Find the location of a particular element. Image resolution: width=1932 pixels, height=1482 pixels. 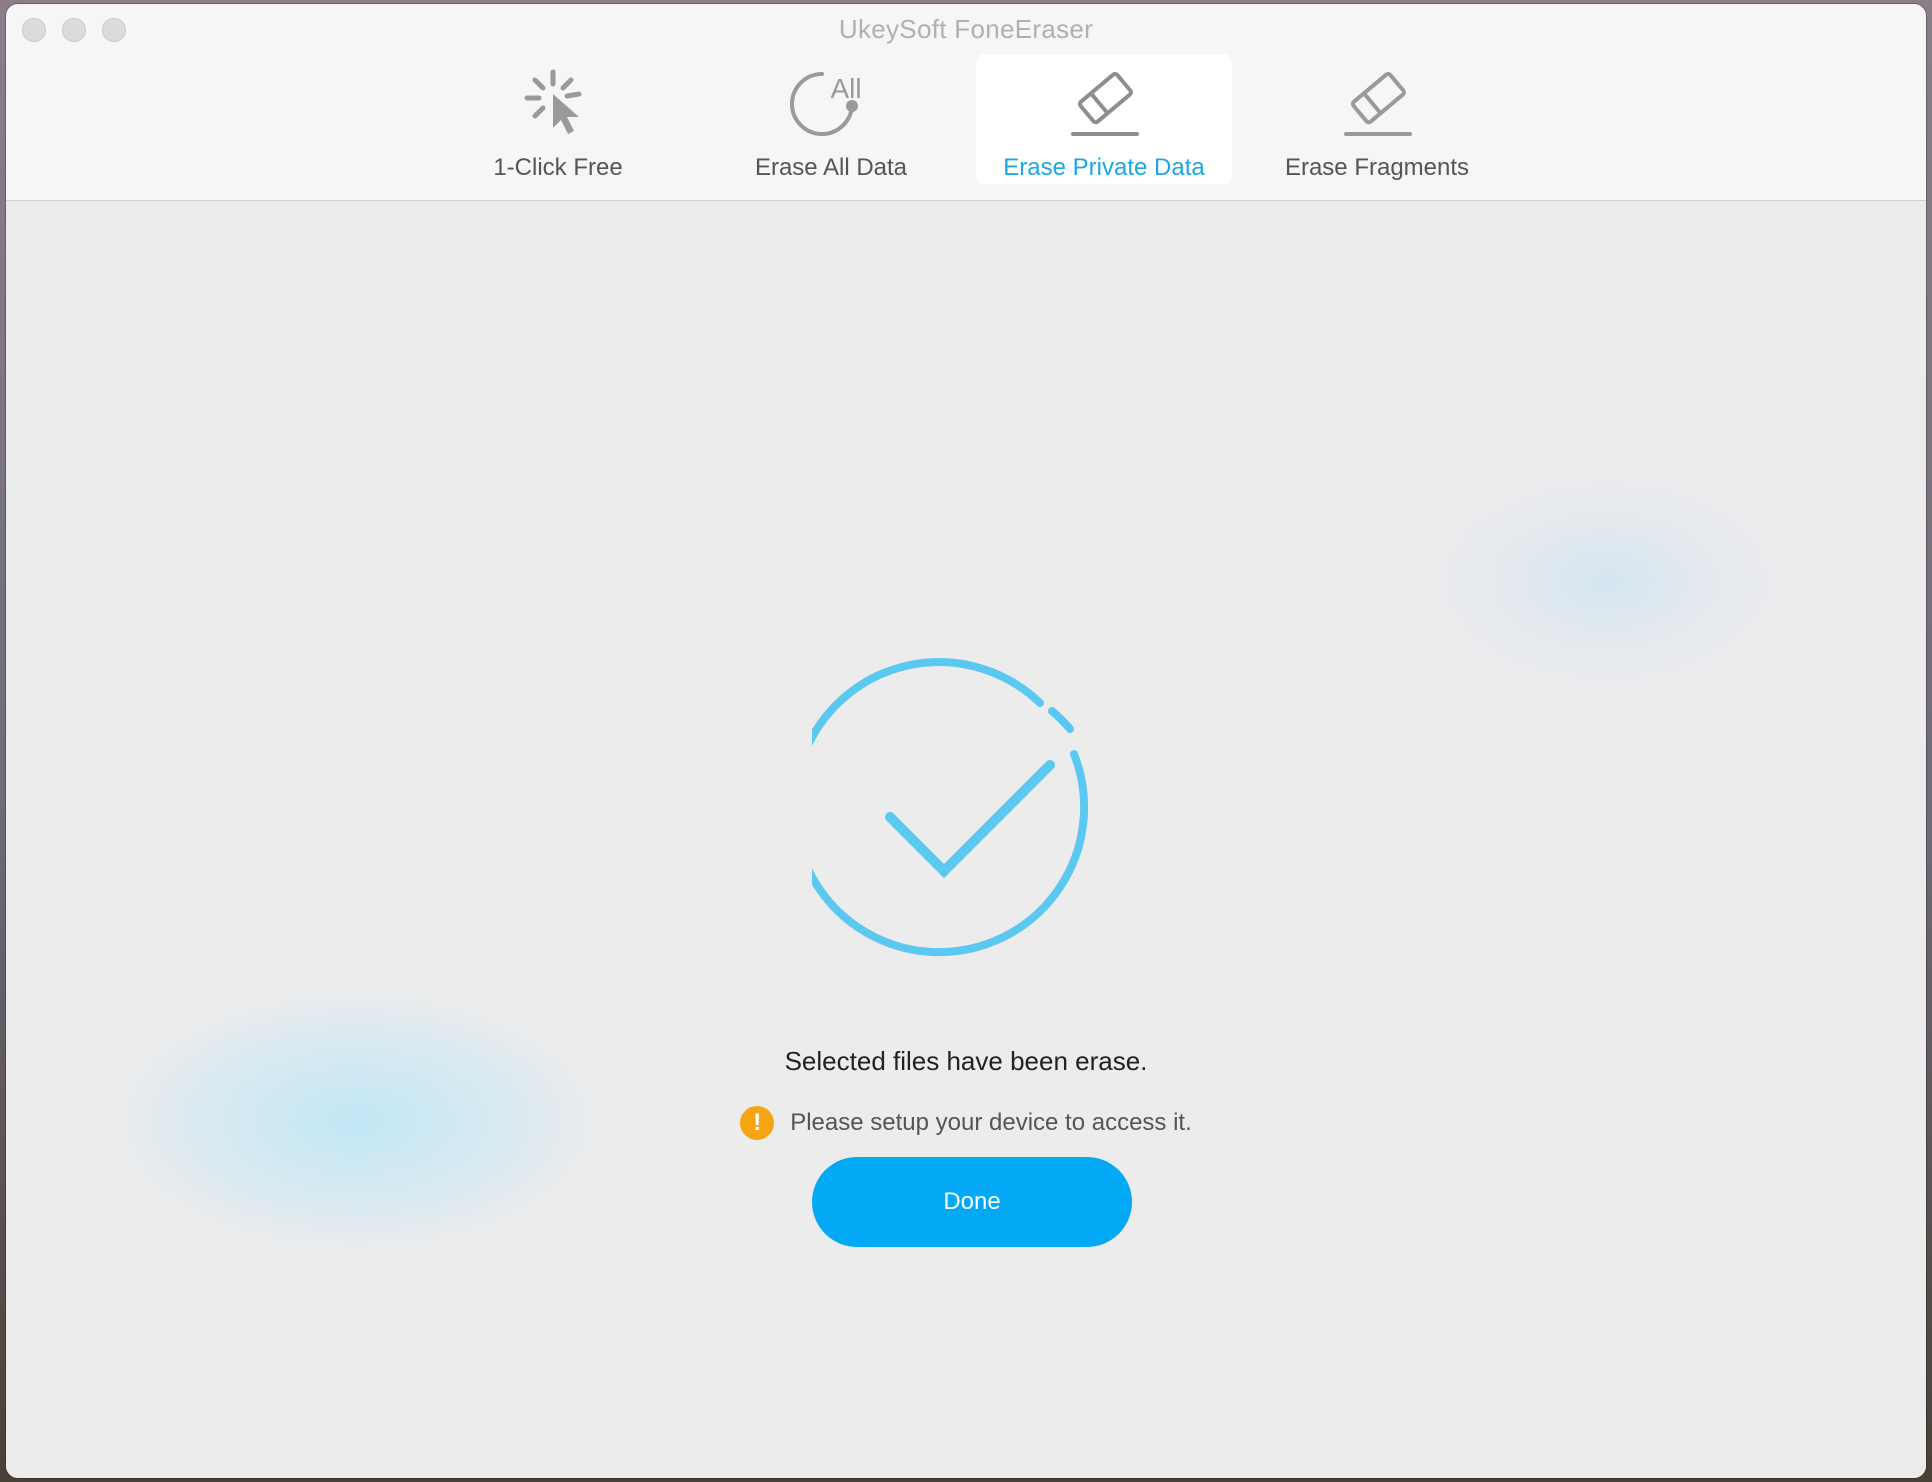

tab-erase-private-data: Erase Private Data is located at coordinates (1104, 119).